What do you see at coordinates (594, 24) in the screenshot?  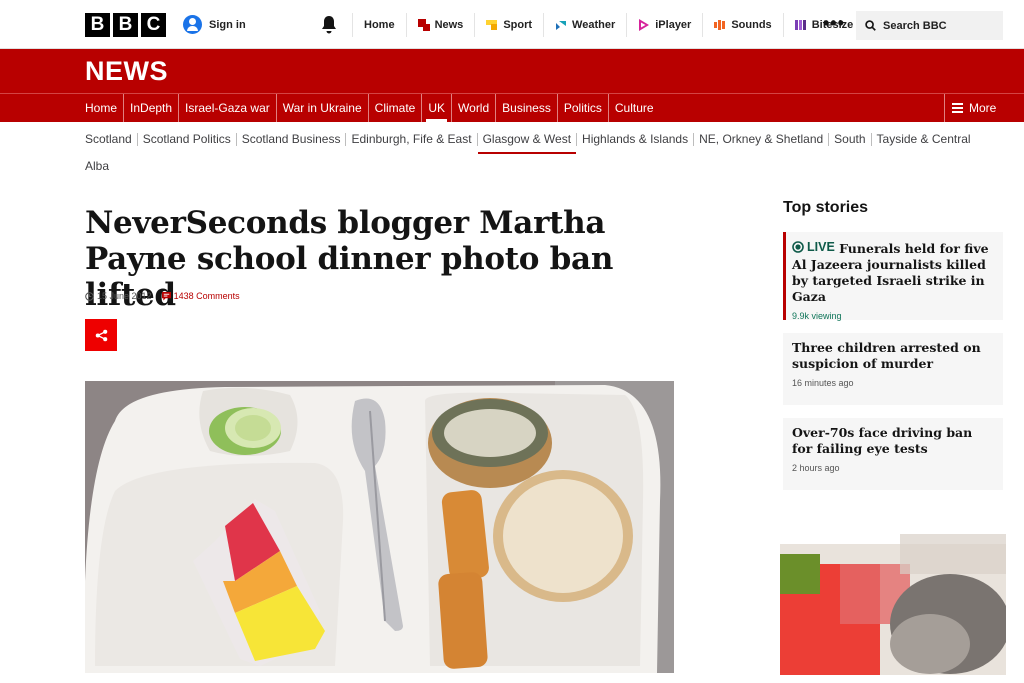 I see `nav-weather-label: Weather` at bounding box center [594, 24].